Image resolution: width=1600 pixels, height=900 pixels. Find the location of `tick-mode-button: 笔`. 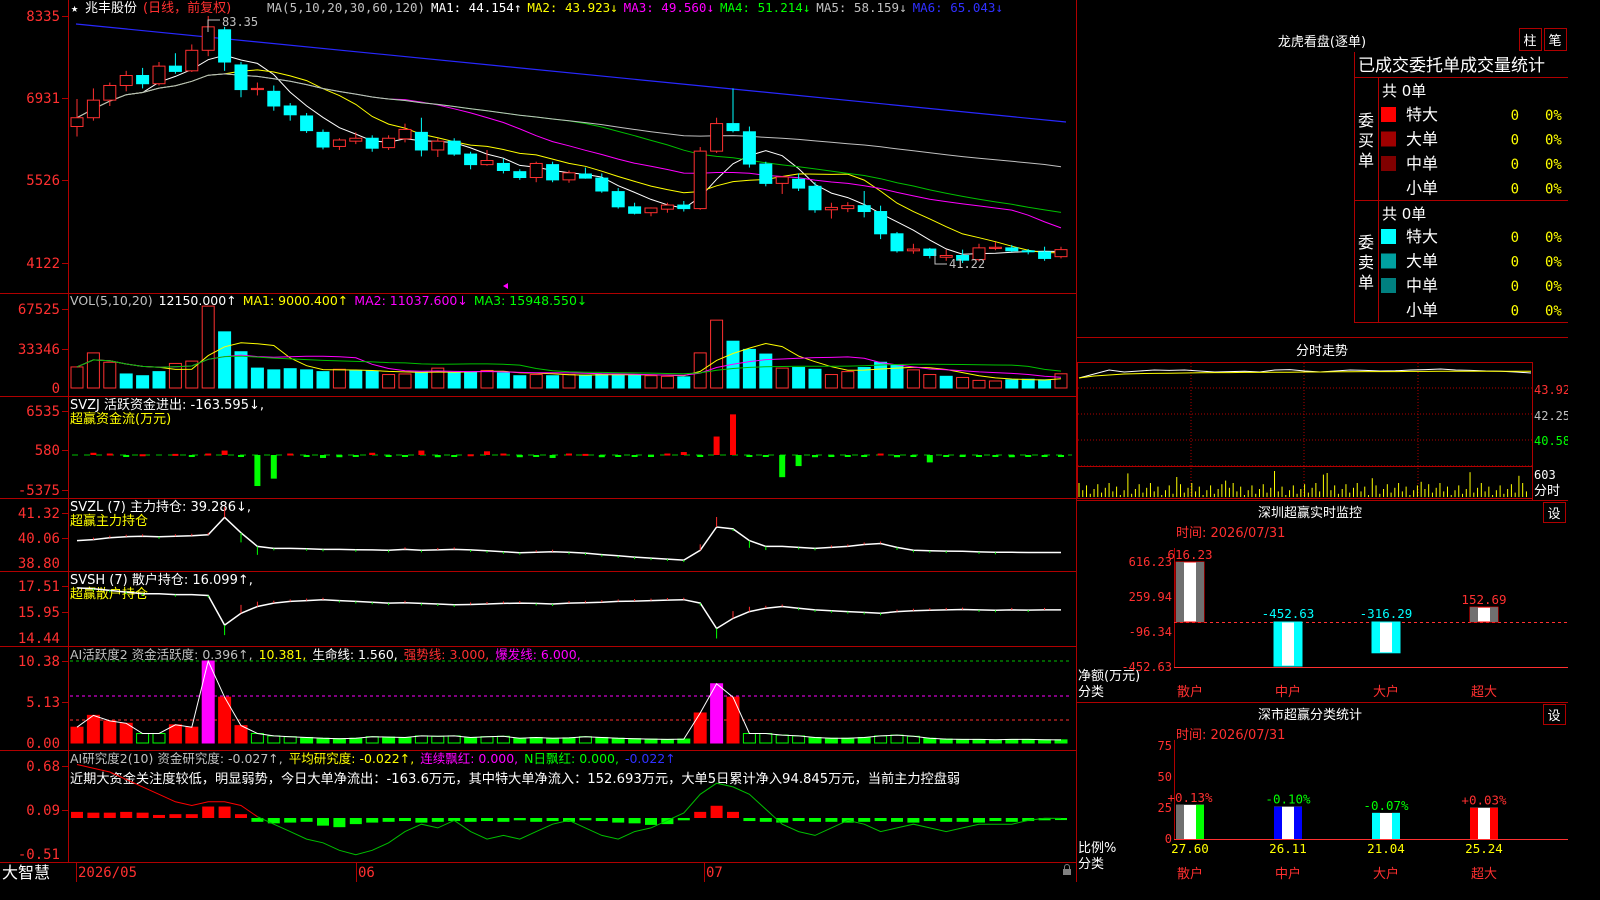

tick-mode-button: 笔 is located at coordinates (1555, 39).